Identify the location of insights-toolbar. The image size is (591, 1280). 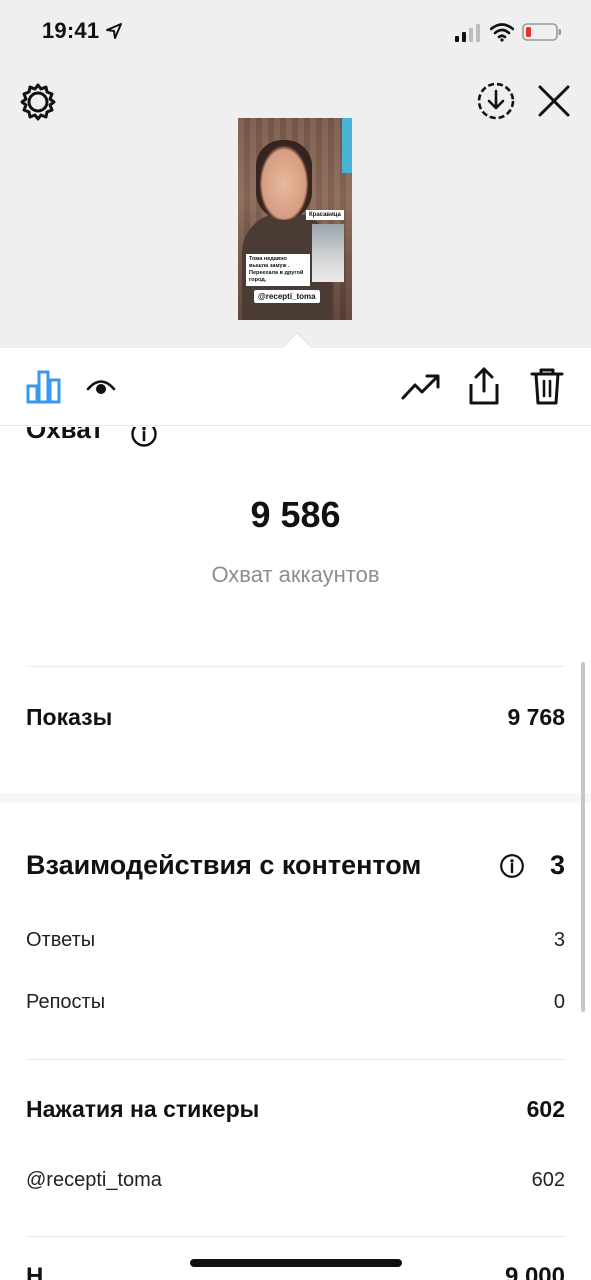
(295, 387).